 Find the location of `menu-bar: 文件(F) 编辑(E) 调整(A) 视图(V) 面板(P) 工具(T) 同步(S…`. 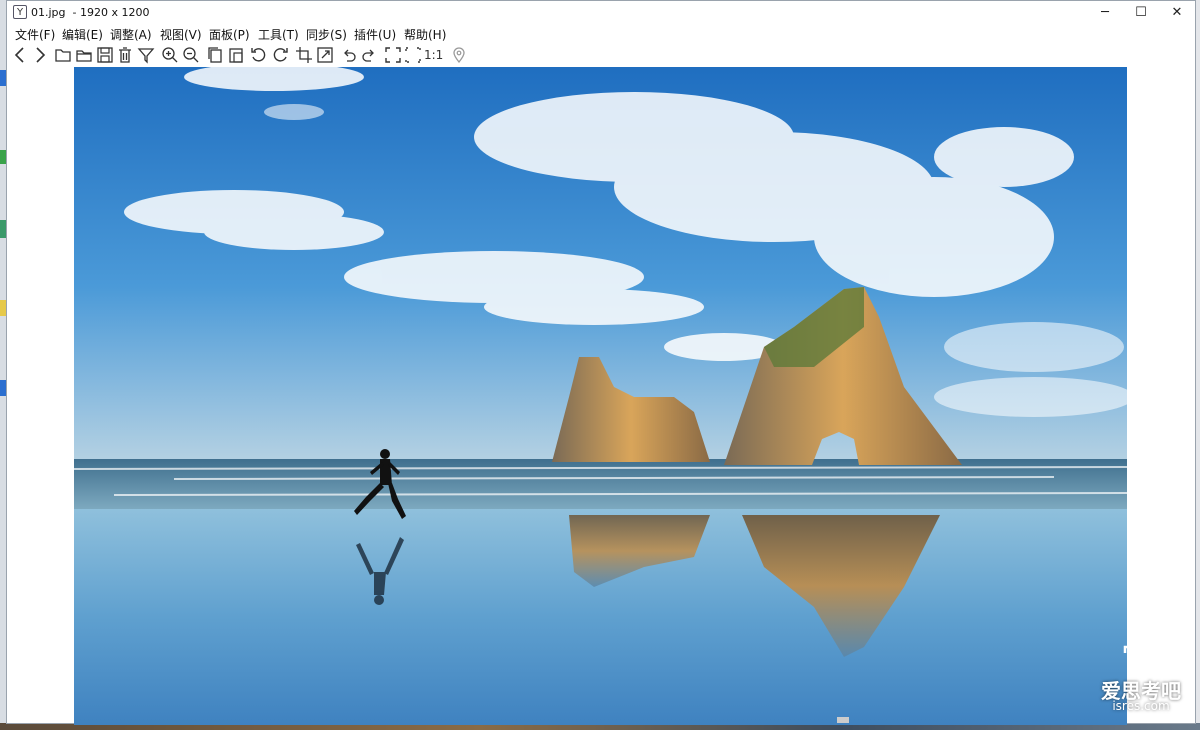

menu-bar: 文件(F) 编辑(E) 调整(A) 视图(V) 面板(P) 工具(T) 同步(S… is located at coordinates (601, 34).